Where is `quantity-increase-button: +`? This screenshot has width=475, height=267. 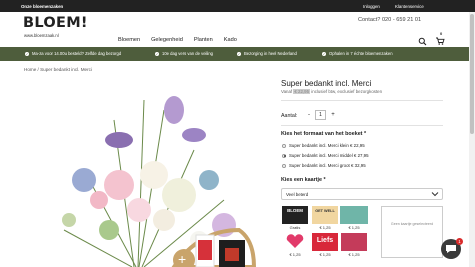 quantity-increase-button: + is located at coordinates (333, 115).